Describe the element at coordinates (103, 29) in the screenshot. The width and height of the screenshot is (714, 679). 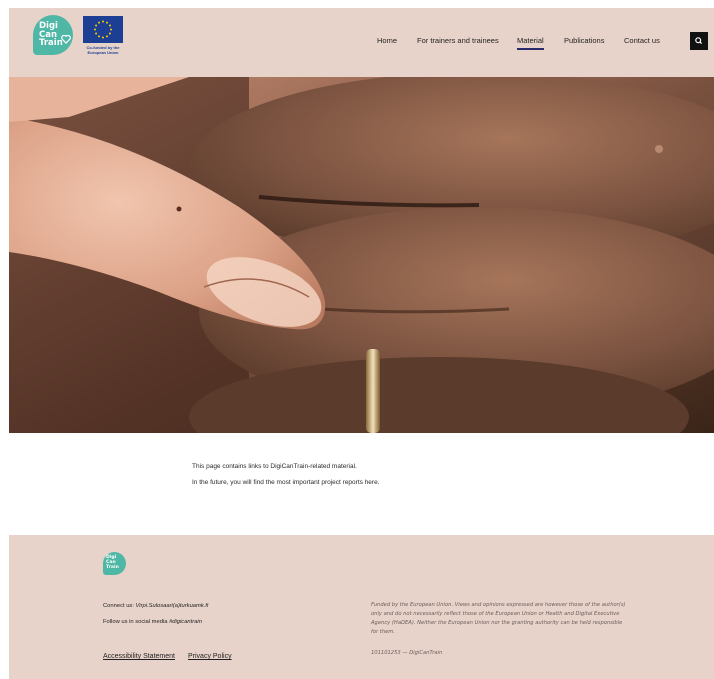
I see `eu-flag-icon` at that location.